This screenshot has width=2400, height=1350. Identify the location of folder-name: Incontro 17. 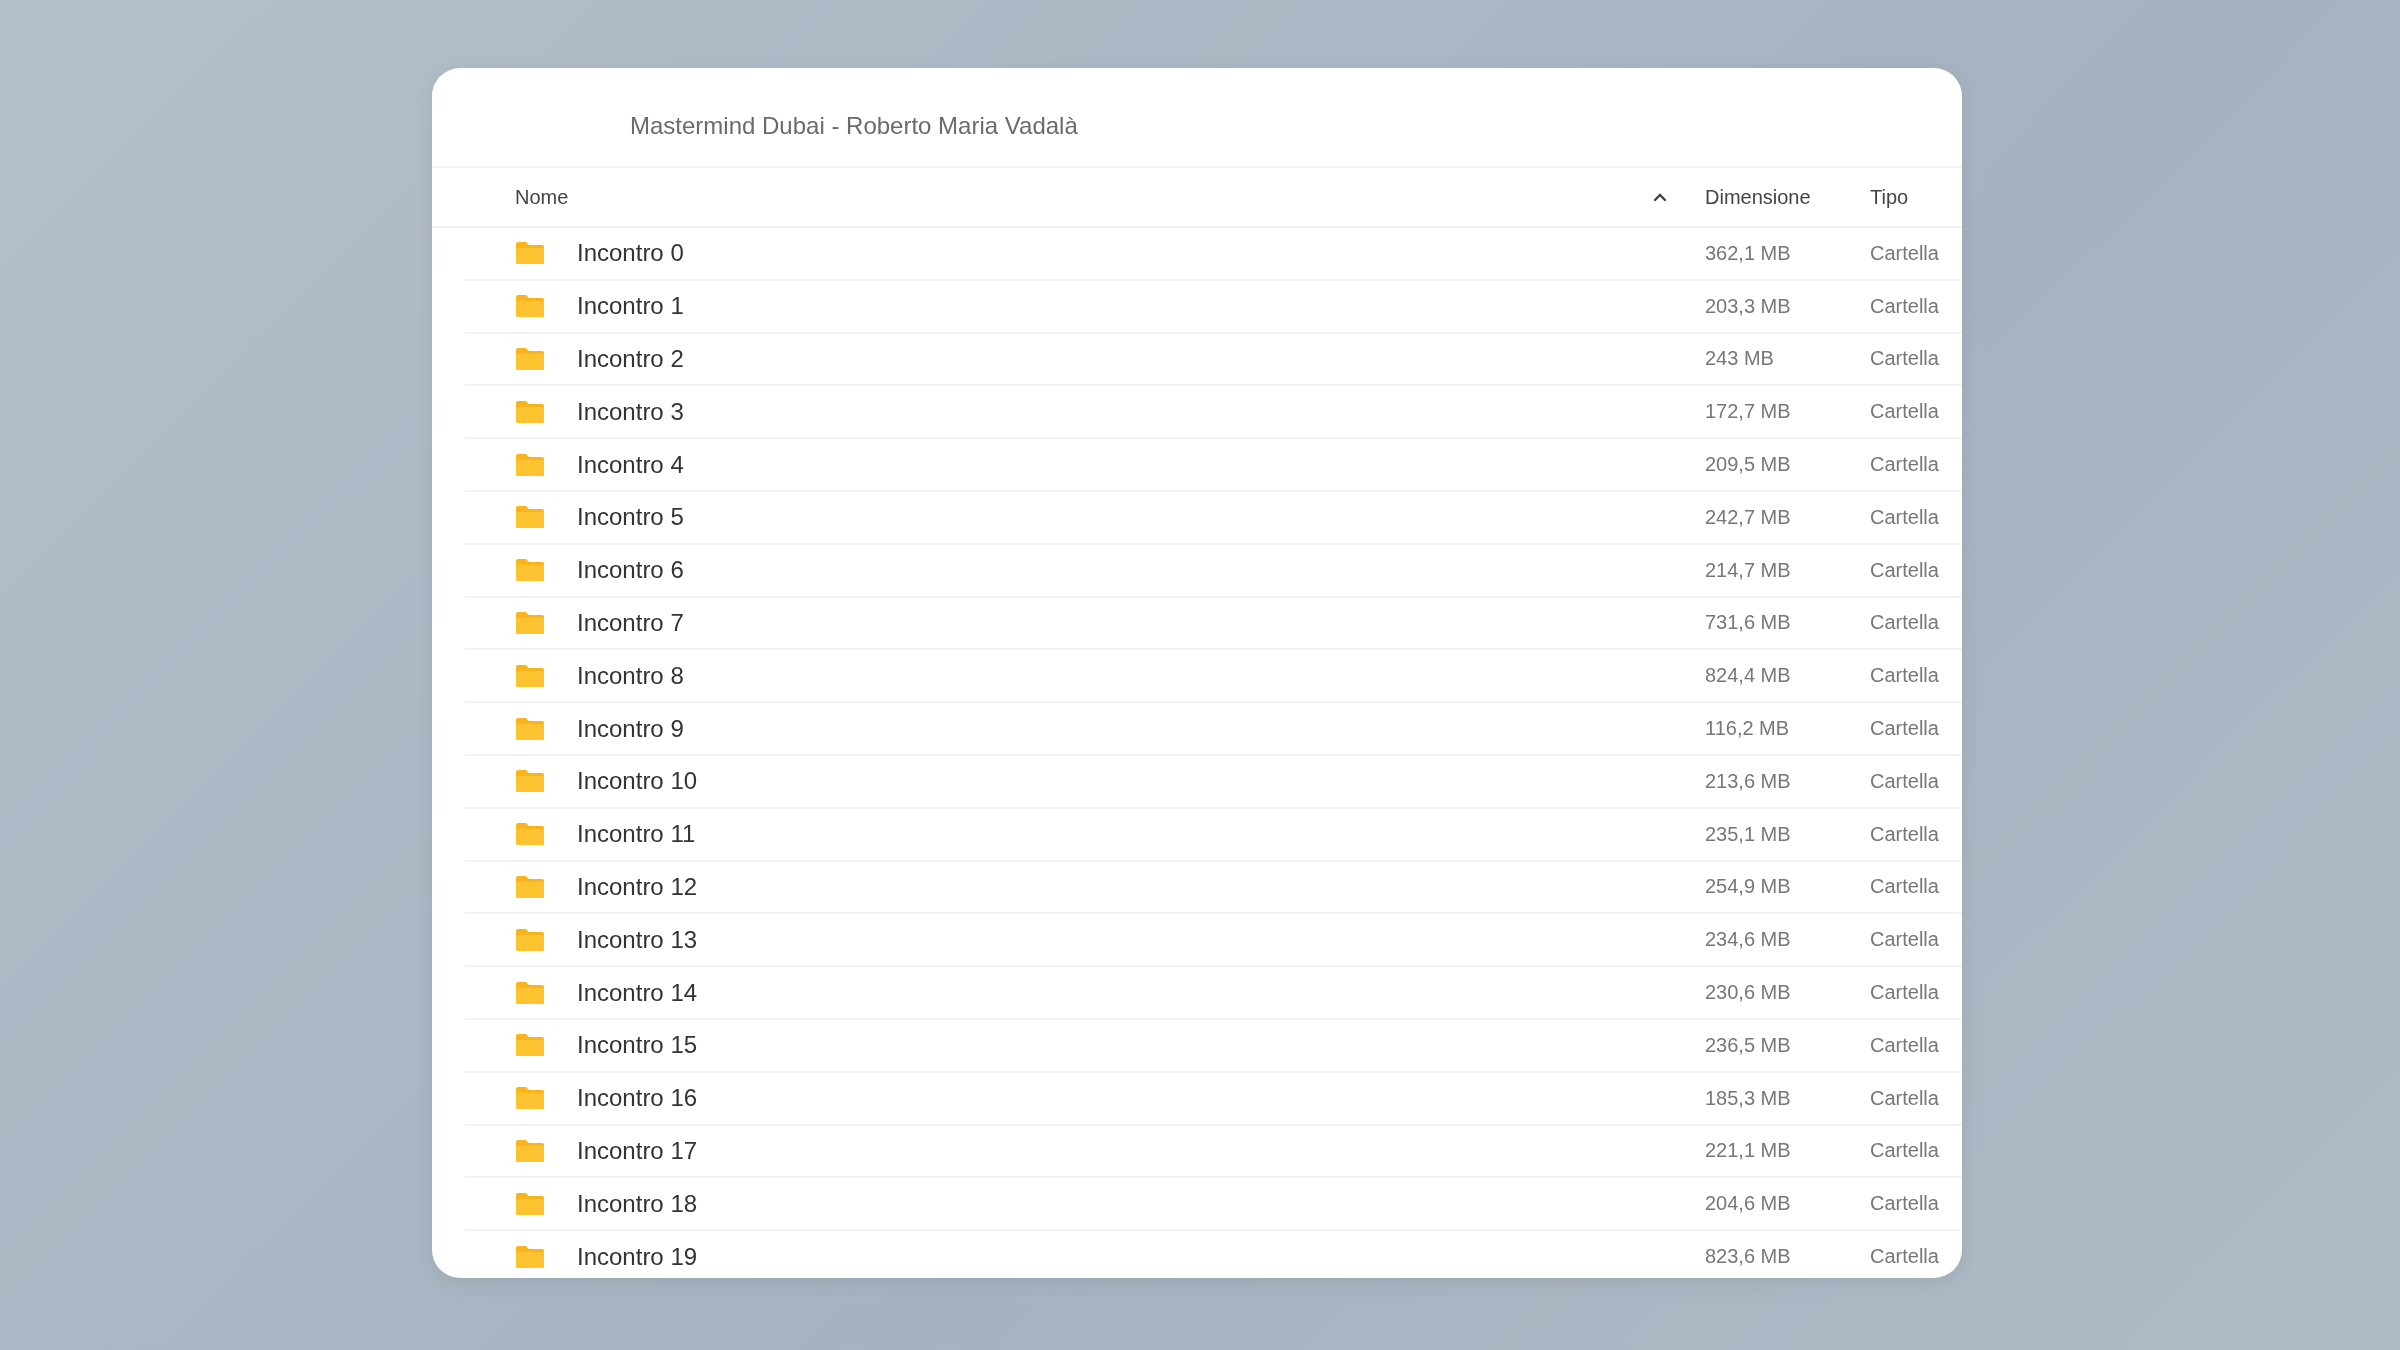
(637, 1150).